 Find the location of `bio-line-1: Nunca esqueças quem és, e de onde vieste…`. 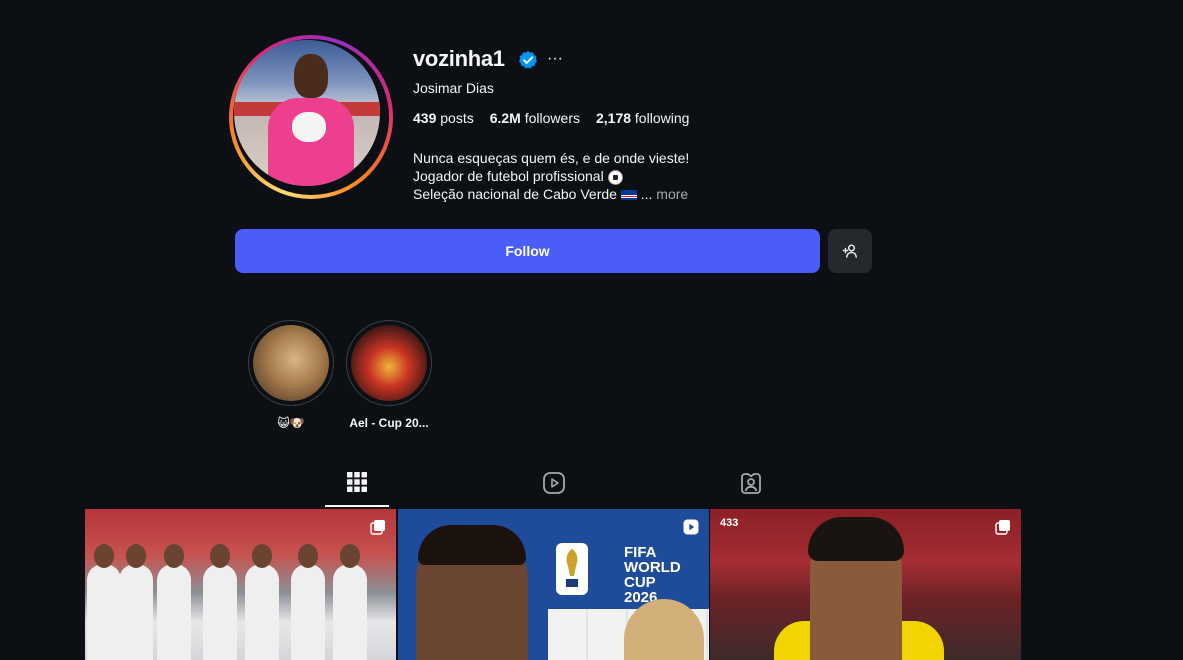

bio-line-1: Nunca esqueças quem és, e de onde vieste… is located at coordinates (551, 158).